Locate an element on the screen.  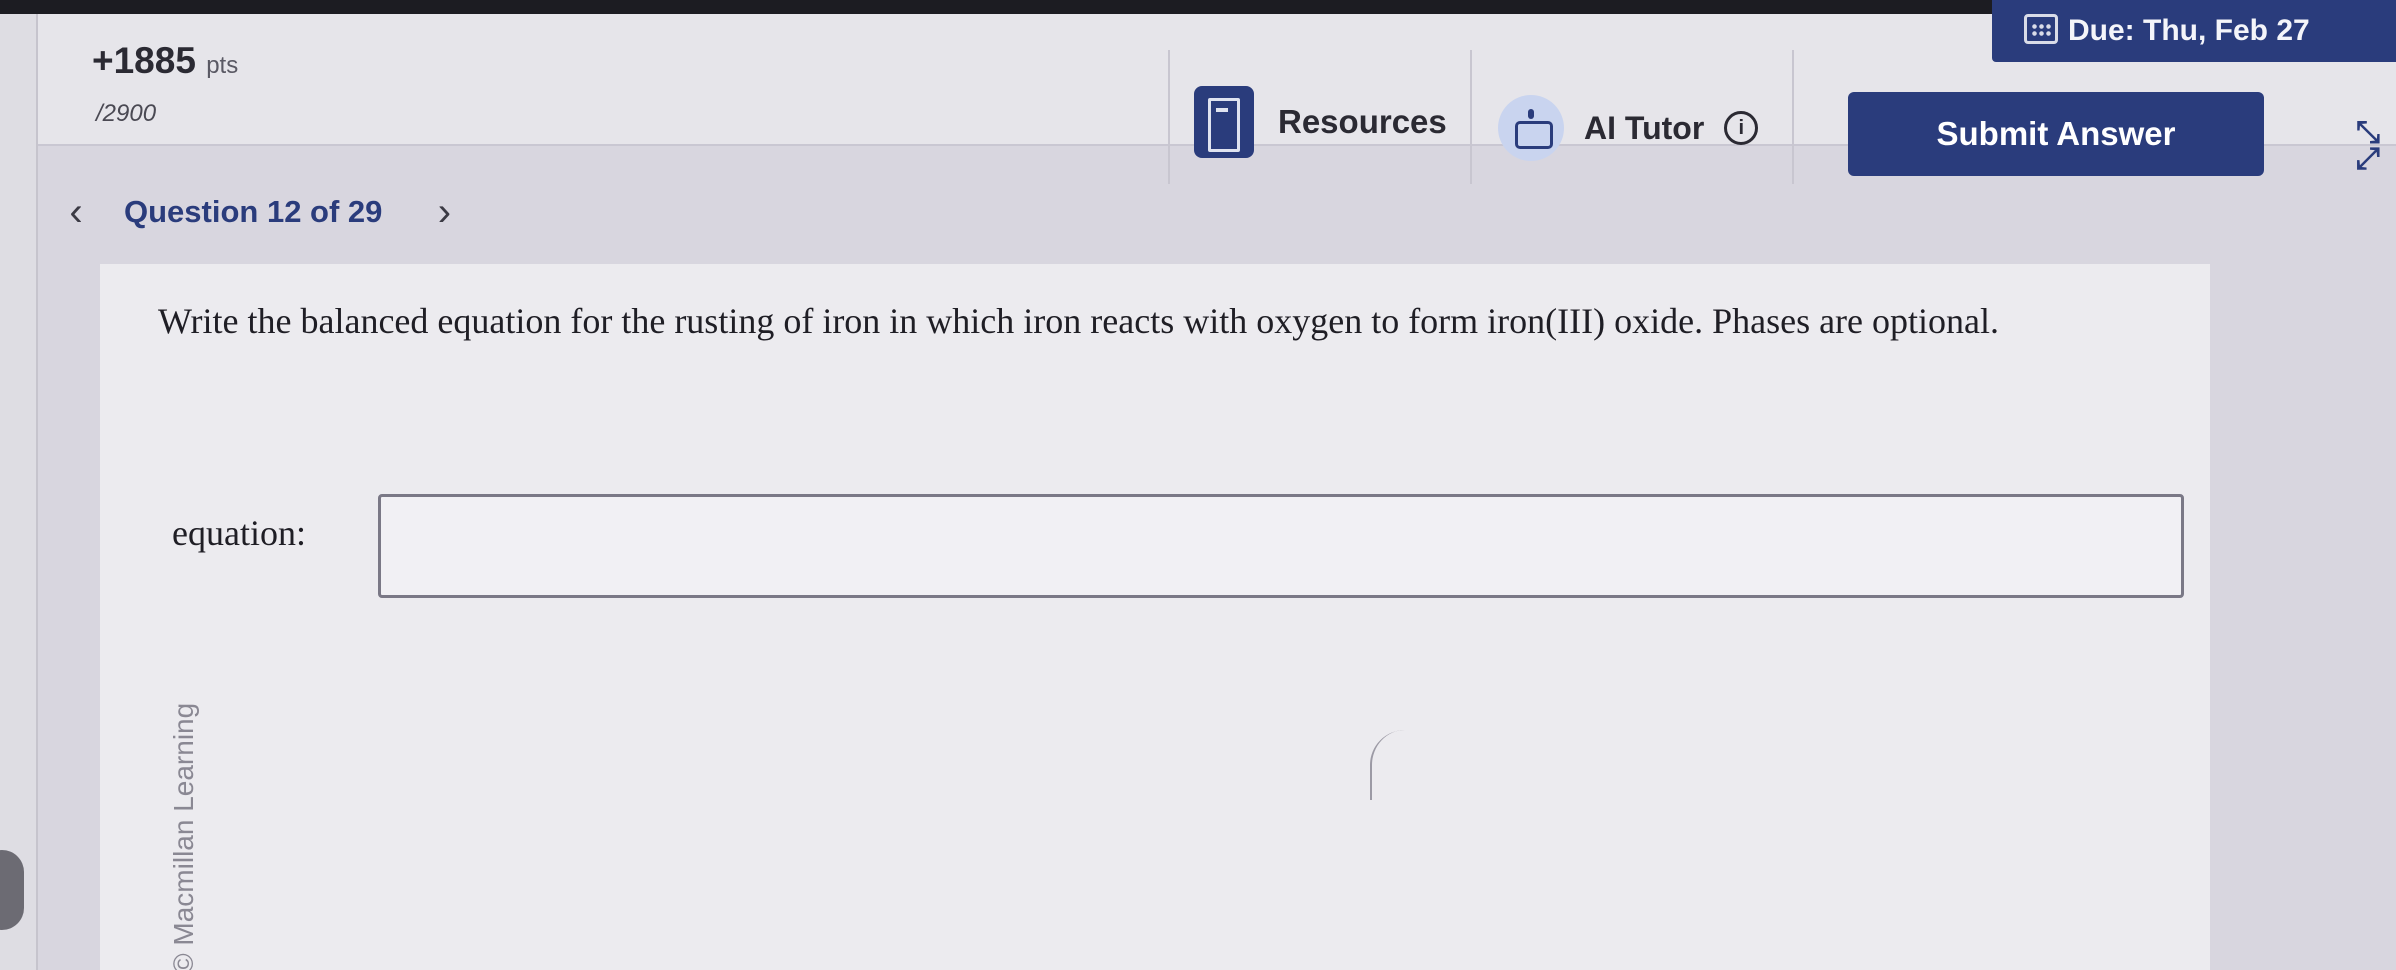
chevron-left-icon: ‹ is located at coordinates (76, 212).